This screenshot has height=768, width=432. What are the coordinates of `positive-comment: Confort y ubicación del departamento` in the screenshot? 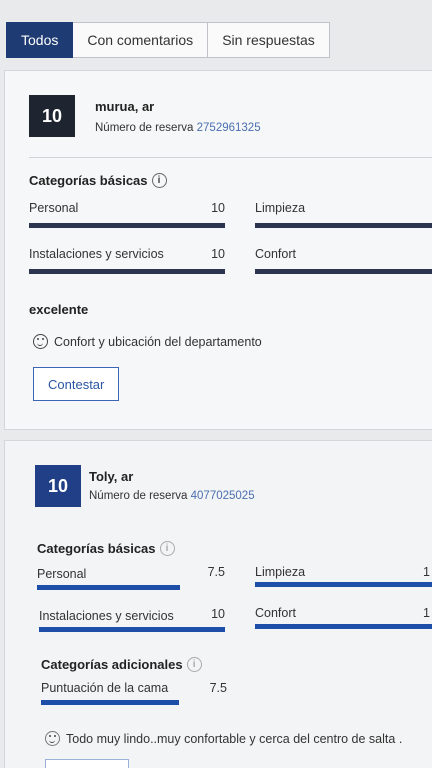 It's located at (147, 341).